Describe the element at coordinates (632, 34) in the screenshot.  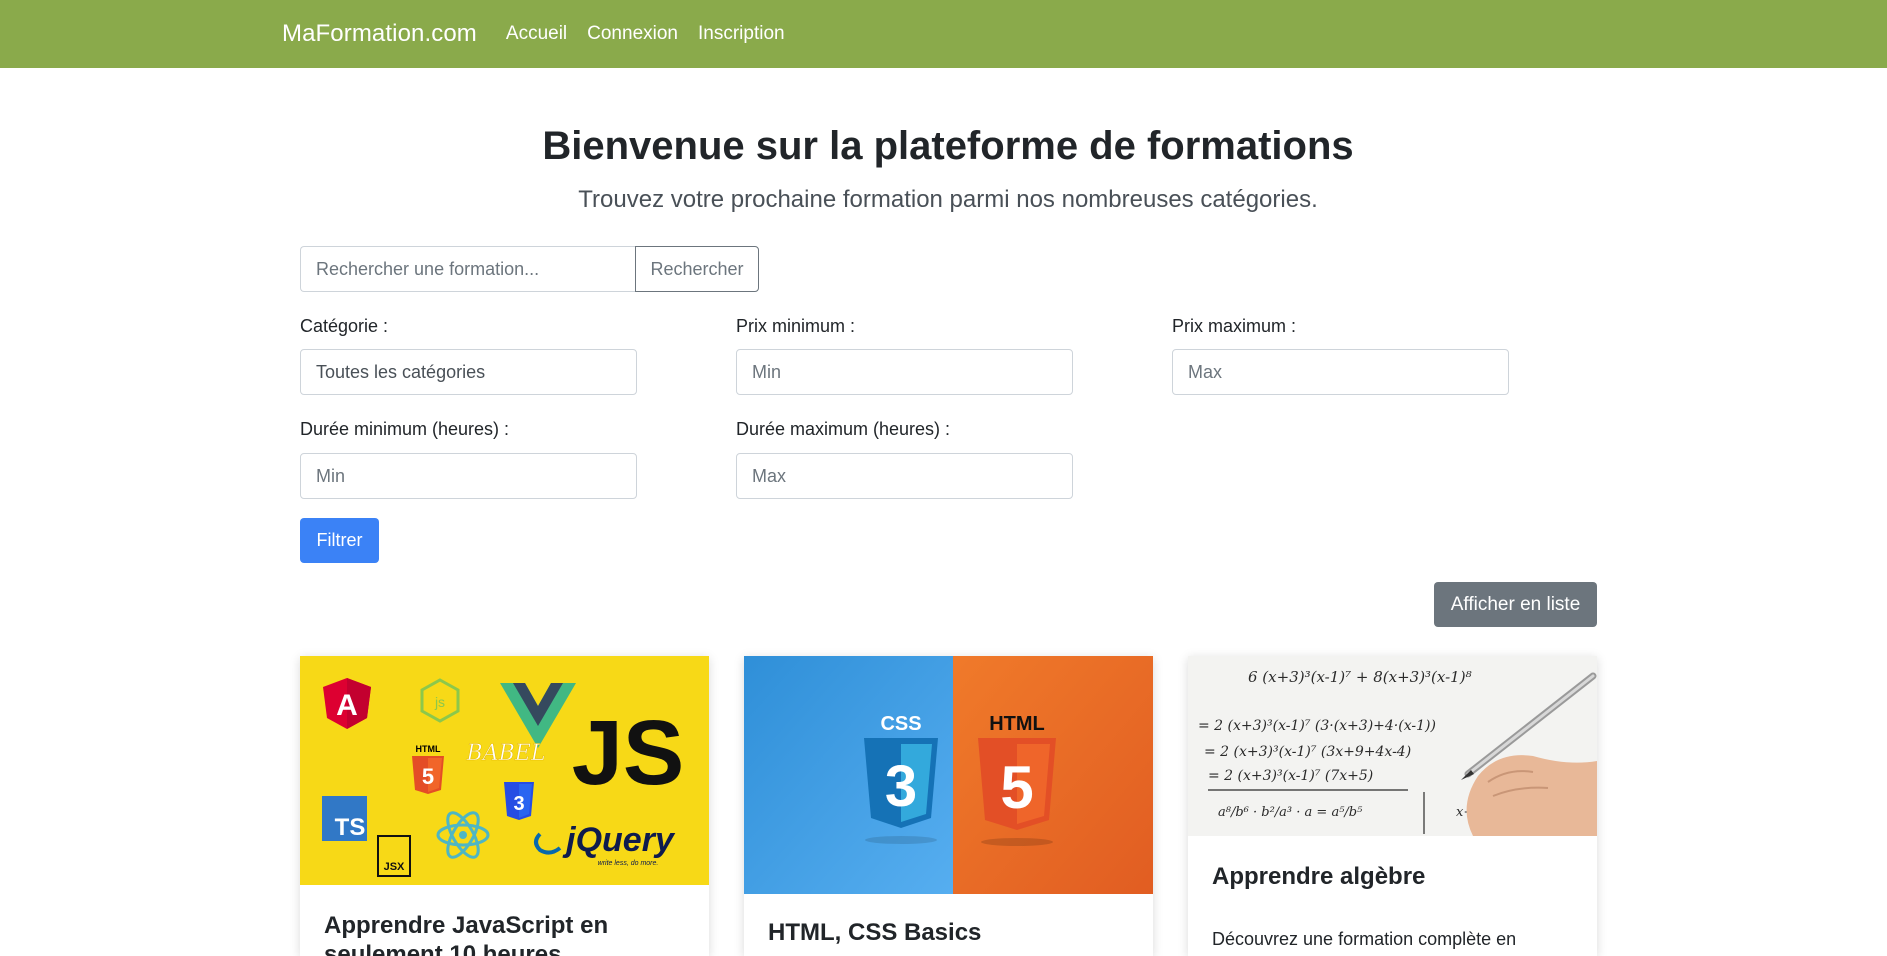
I see `nav-link-connexion: Connexion` at that location.